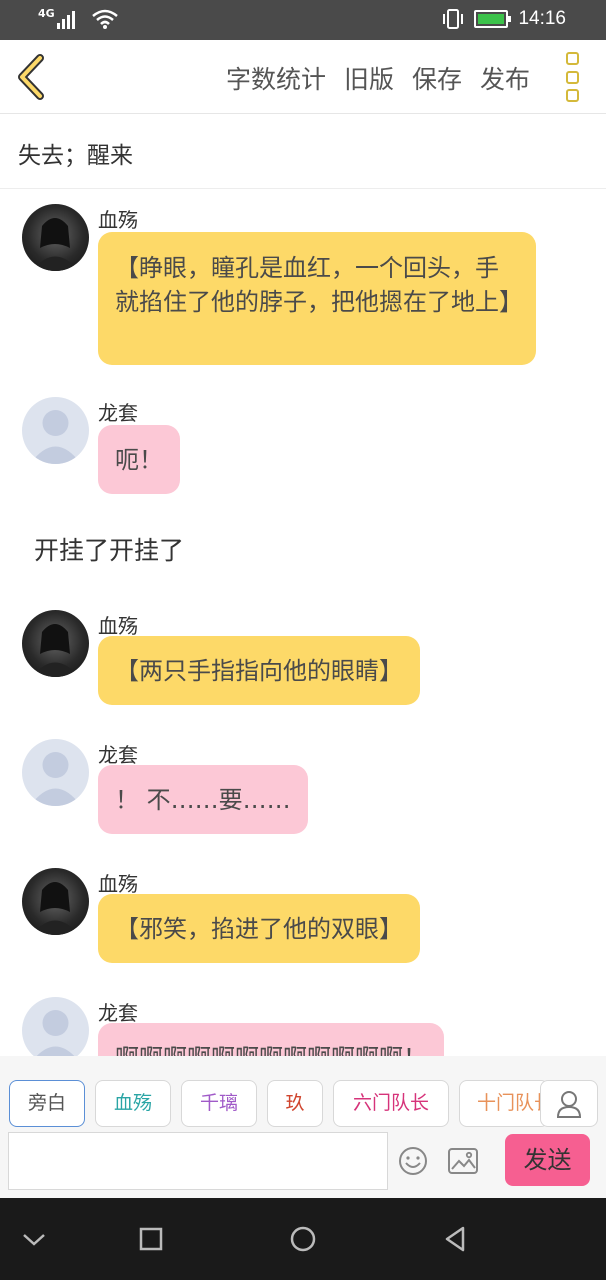  I want to click on message-item: 龙套 呃！, so click(303, 442).